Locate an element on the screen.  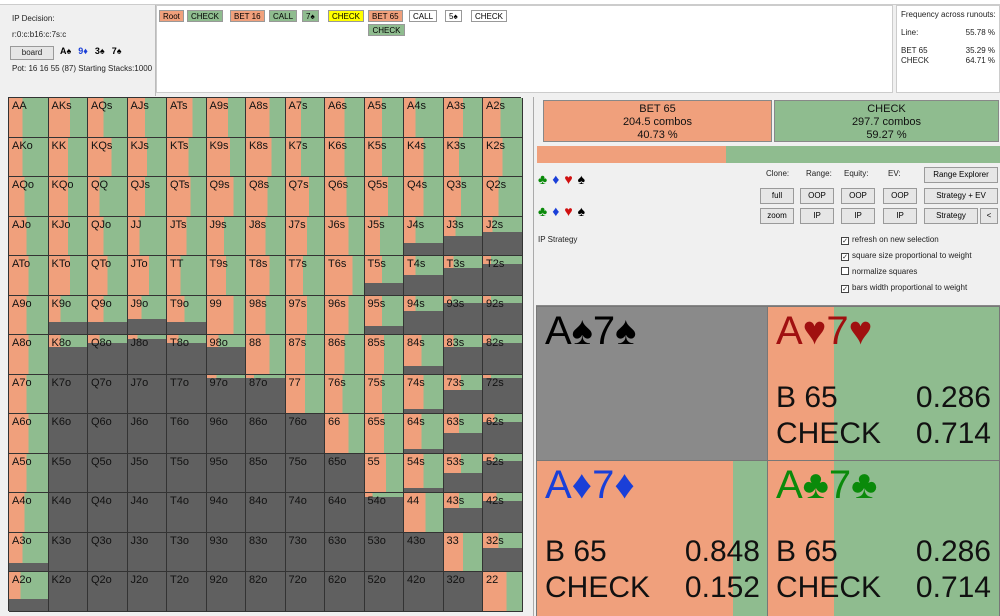
hand-cell: 76s is located at coordinates (345, 394).